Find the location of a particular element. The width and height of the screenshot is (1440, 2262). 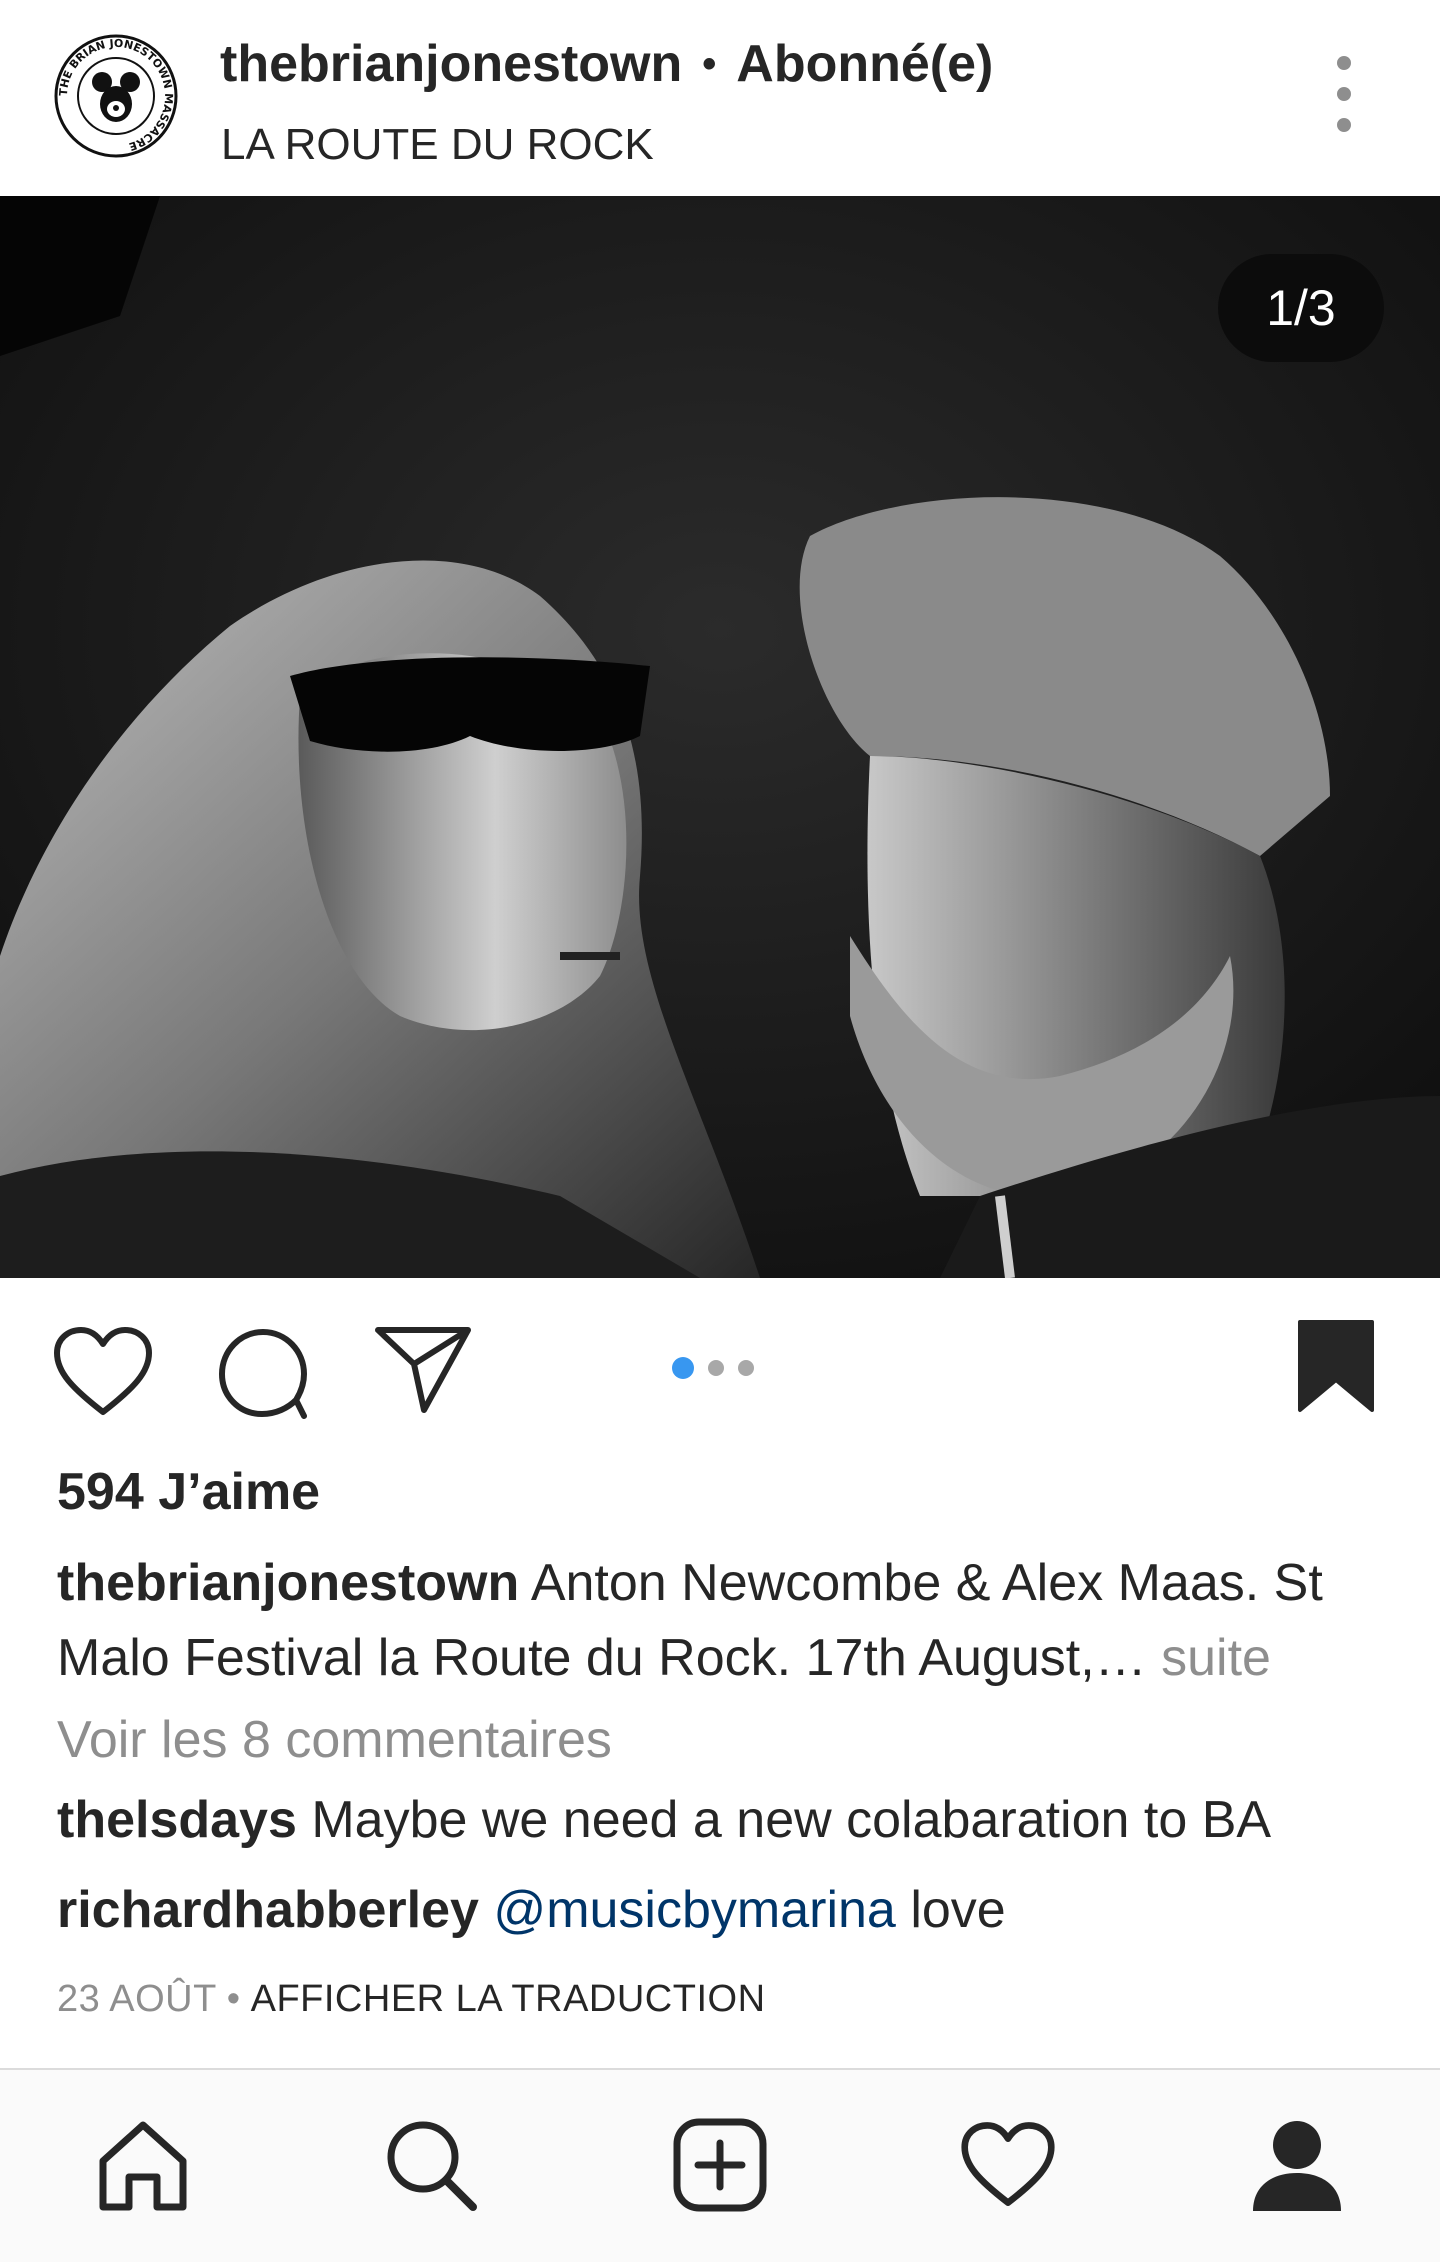

profile-avatar: THE BRIAN JONESTOWN MASSACRE is located at coordinates (116, 96).